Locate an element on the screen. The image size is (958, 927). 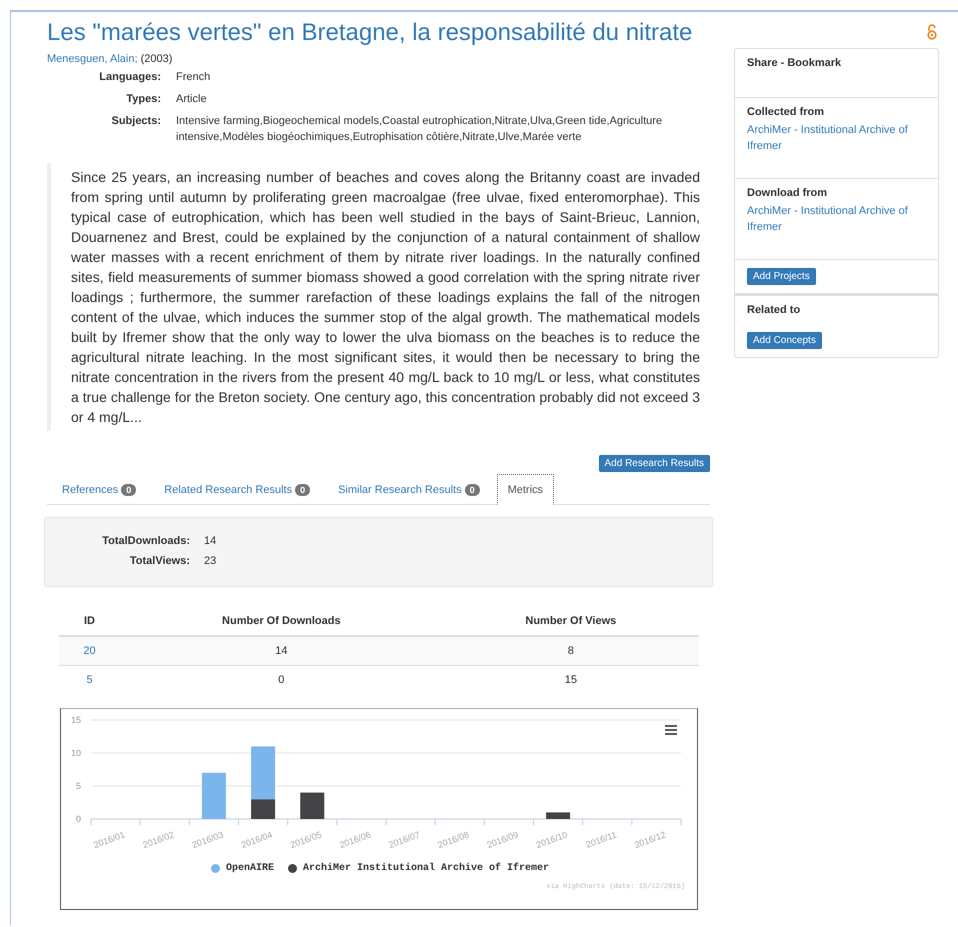
total-label: TotalDownloads: is located at coordinates (145, 541).